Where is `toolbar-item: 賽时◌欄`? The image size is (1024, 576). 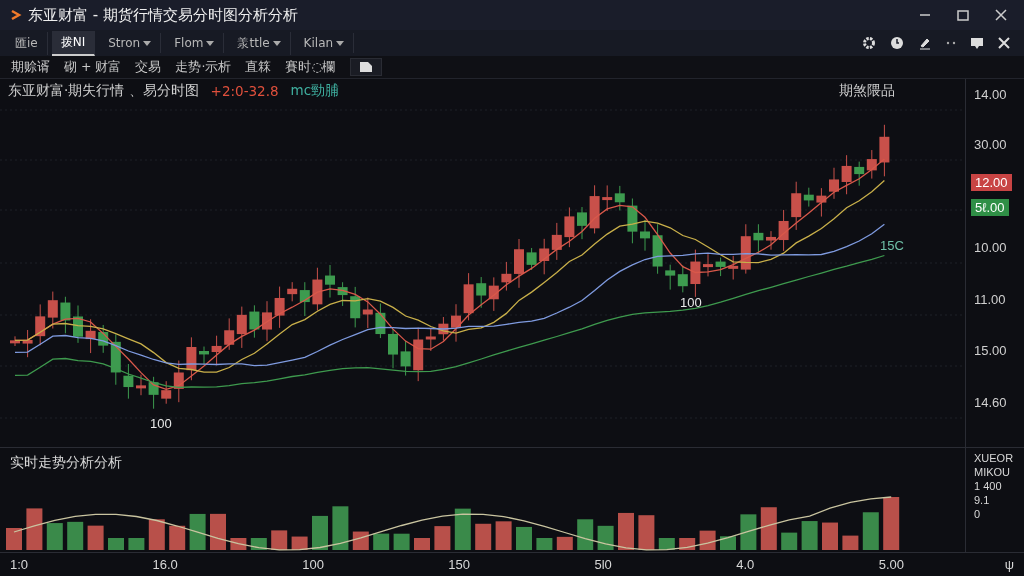
toolbar-item: 賽时◌欄 is located at coordinates (310, 67).